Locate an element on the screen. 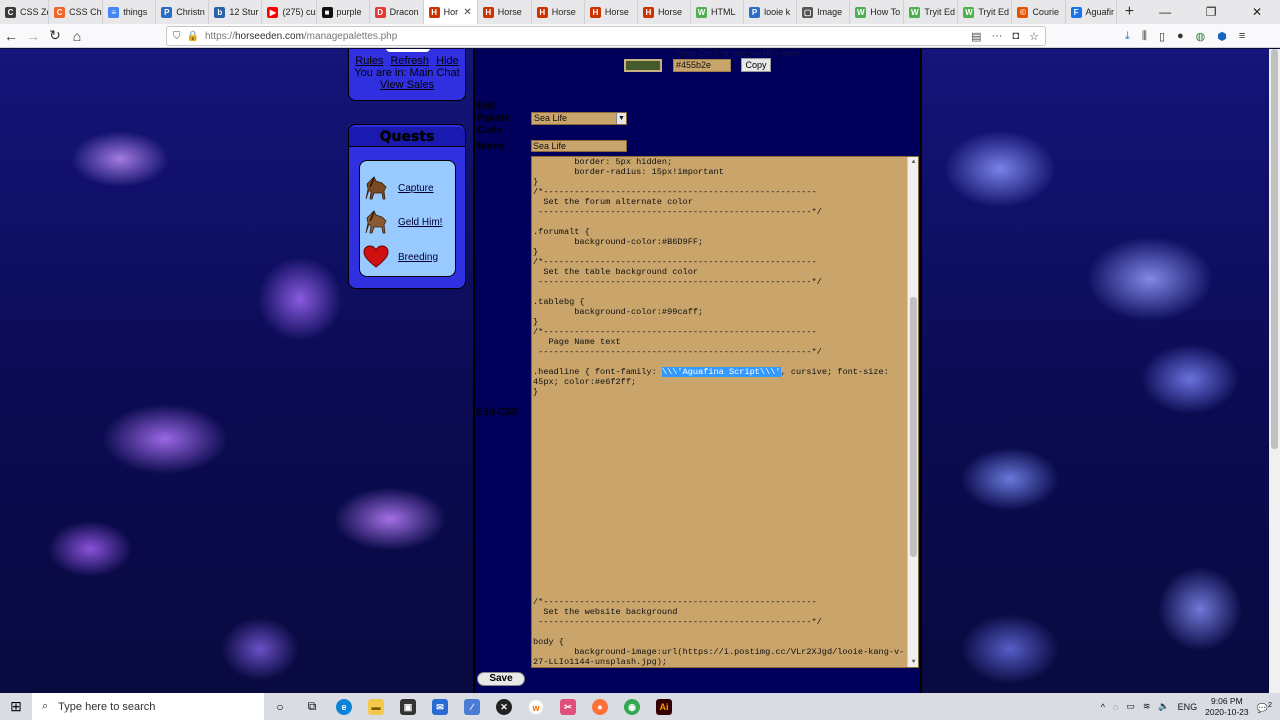 This screenshot has height=720, width=1280. refresh-link: Refresh is located at coordinates (409, 61).